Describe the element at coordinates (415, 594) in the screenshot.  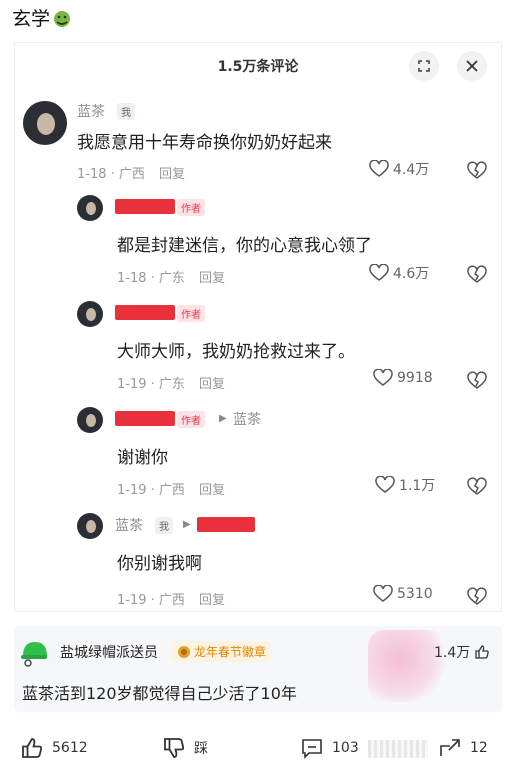
I see `like-count: 5310` at that location.